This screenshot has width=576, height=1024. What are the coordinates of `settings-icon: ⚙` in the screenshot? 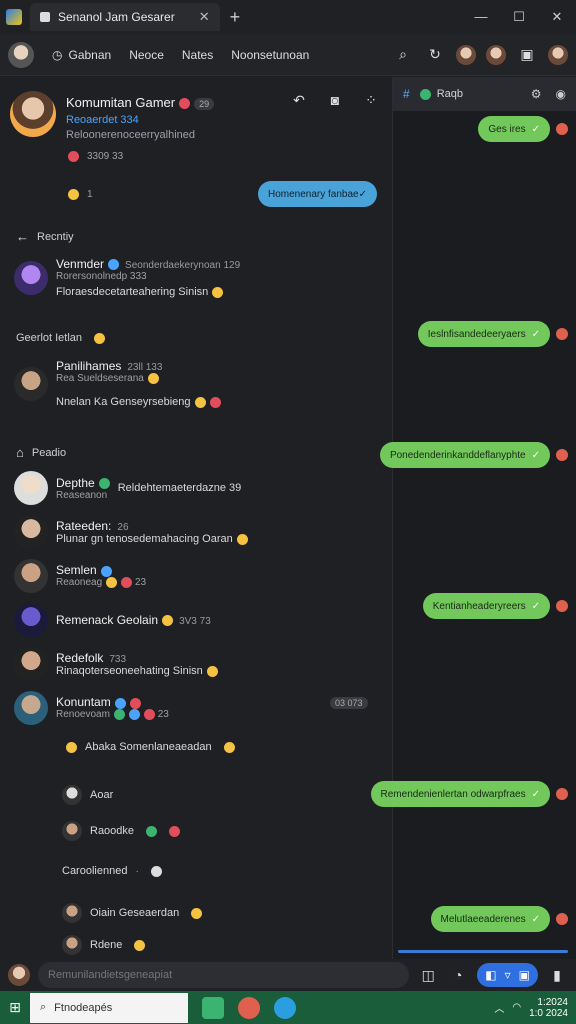 It's located at (536, 94).